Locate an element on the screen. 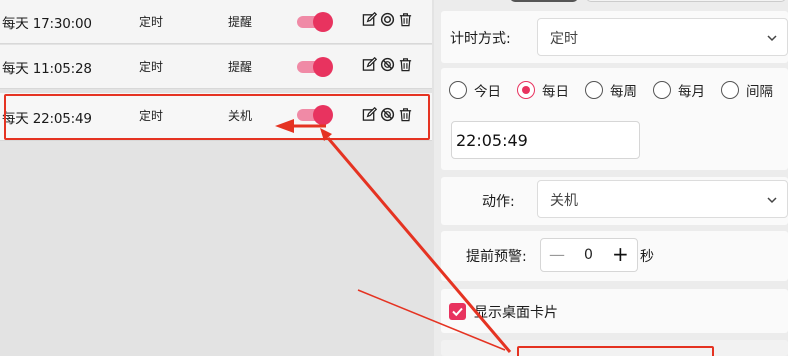  timing-mode-value: 定时 is located at coordinates (564, 39).